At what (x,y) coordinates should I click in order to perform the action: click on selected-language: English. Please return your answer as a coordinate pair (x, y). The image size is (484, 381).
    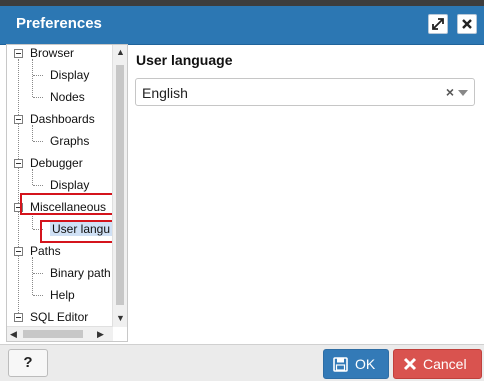
    Looking at the image, I should click on (165, 93).